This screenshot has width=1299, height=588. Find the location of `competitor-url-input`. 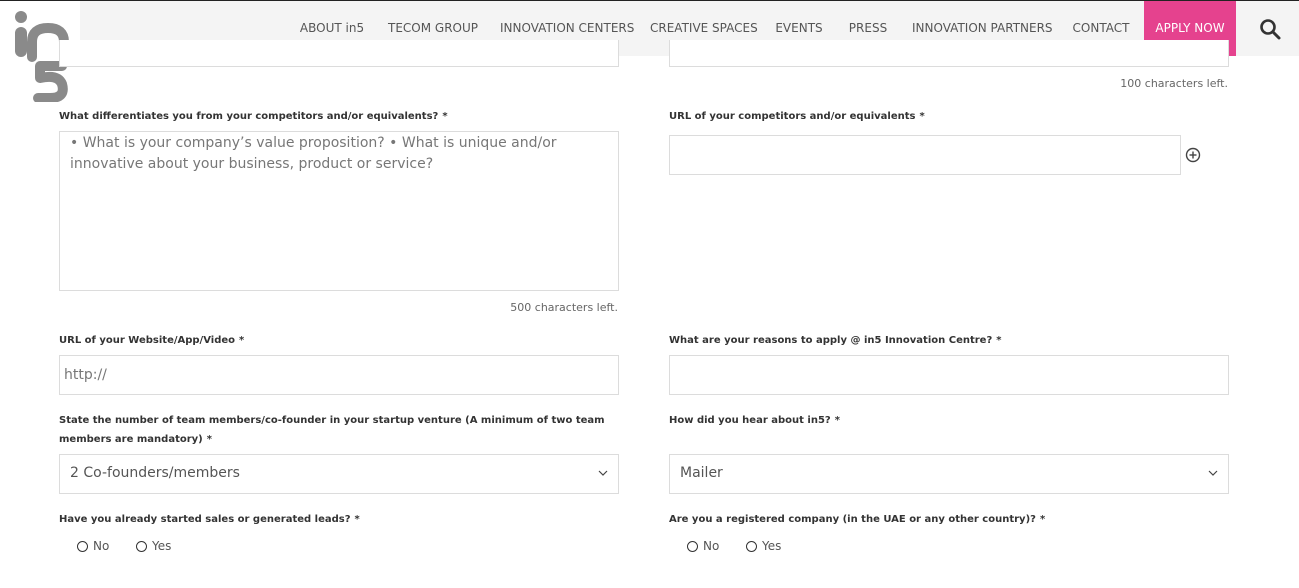

competitor-url-input is located at coordinates (925, 155).